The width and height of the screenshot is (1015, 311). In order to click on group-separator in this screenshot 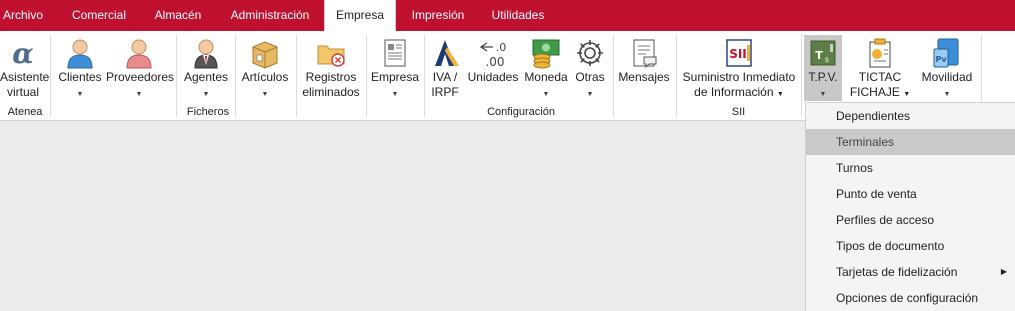, I will do `click(801, 76)`.